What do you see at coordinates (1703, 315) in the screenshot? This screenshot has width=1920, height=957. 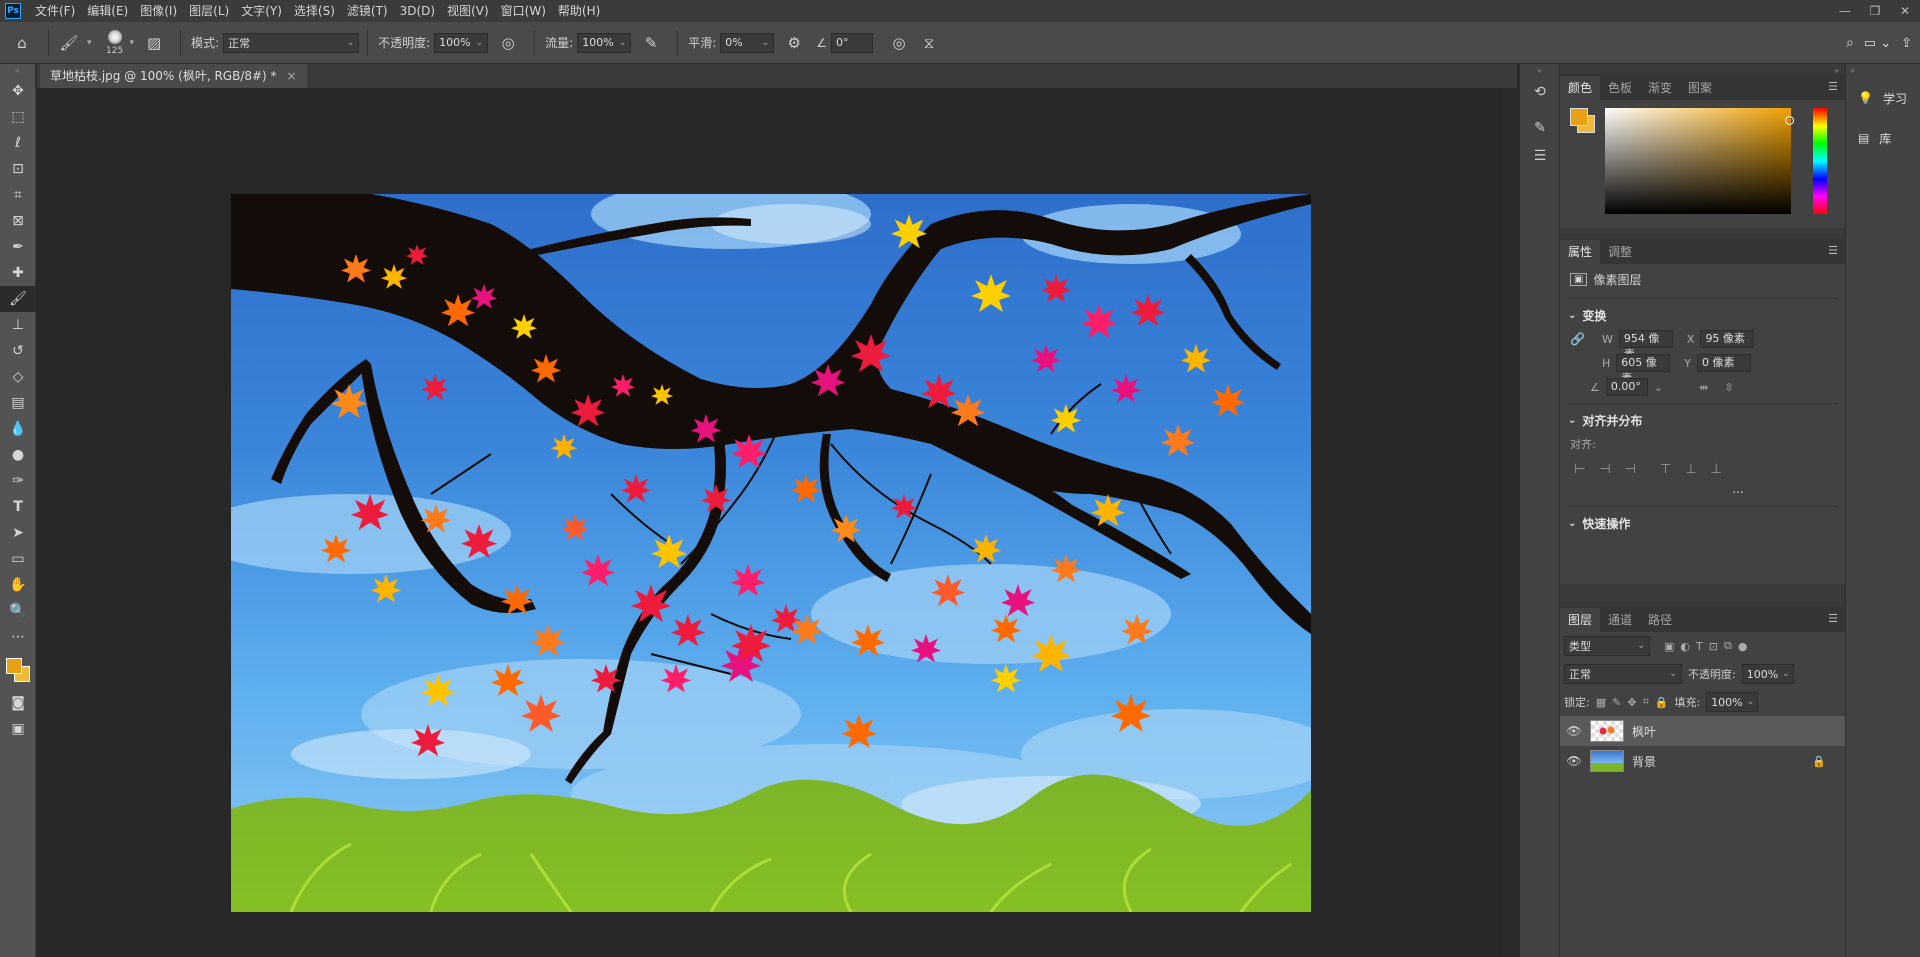 I see `transform-section-header: ⌄ 变换` at bounding box center [1703, 315].